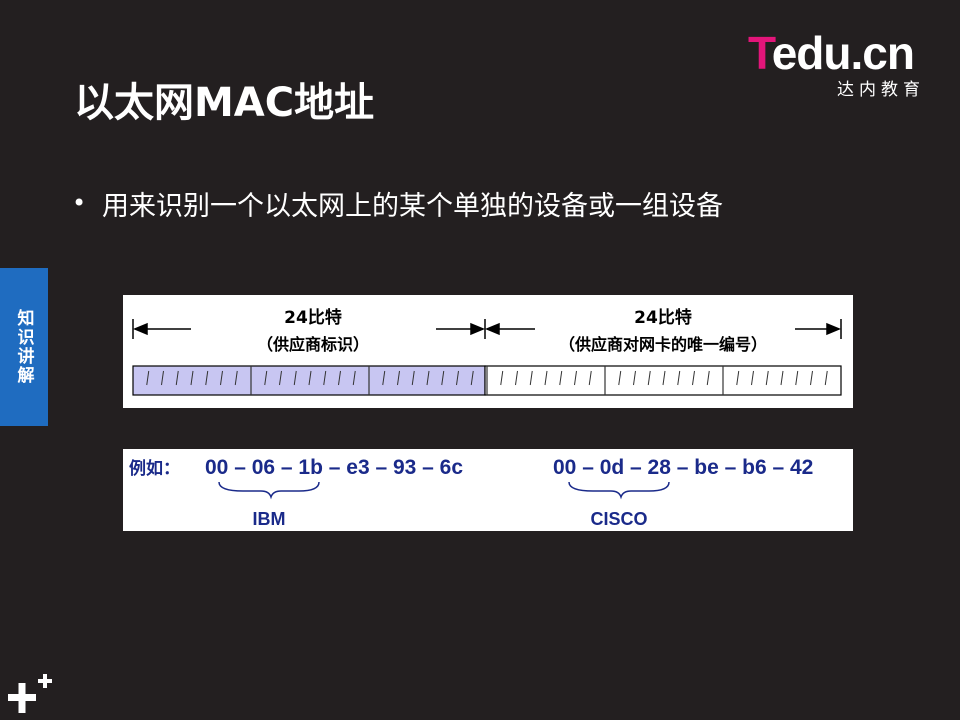 This screenshot has height=720, width=960. Describe the element at coordinates (309, 380) in the screenshot. I see `oui-bits-box` at that location.